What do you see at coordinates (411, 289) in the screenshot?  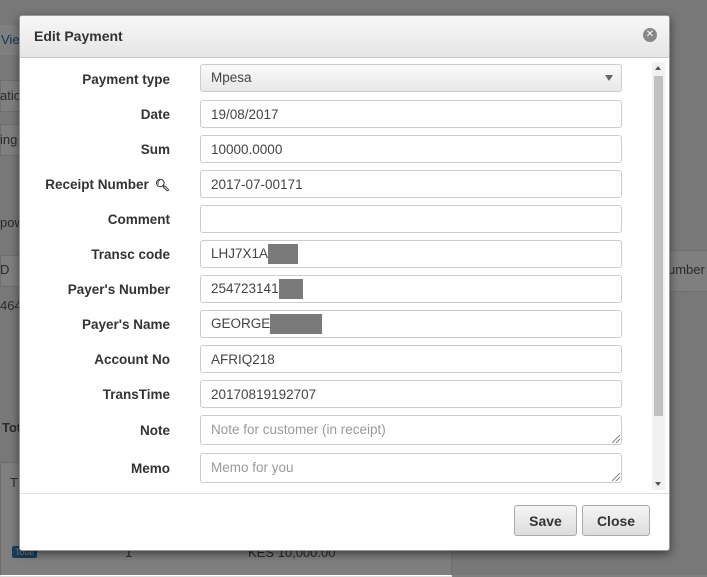 I see `payers-number-input: 254723141` at bounding box center [411, 289].